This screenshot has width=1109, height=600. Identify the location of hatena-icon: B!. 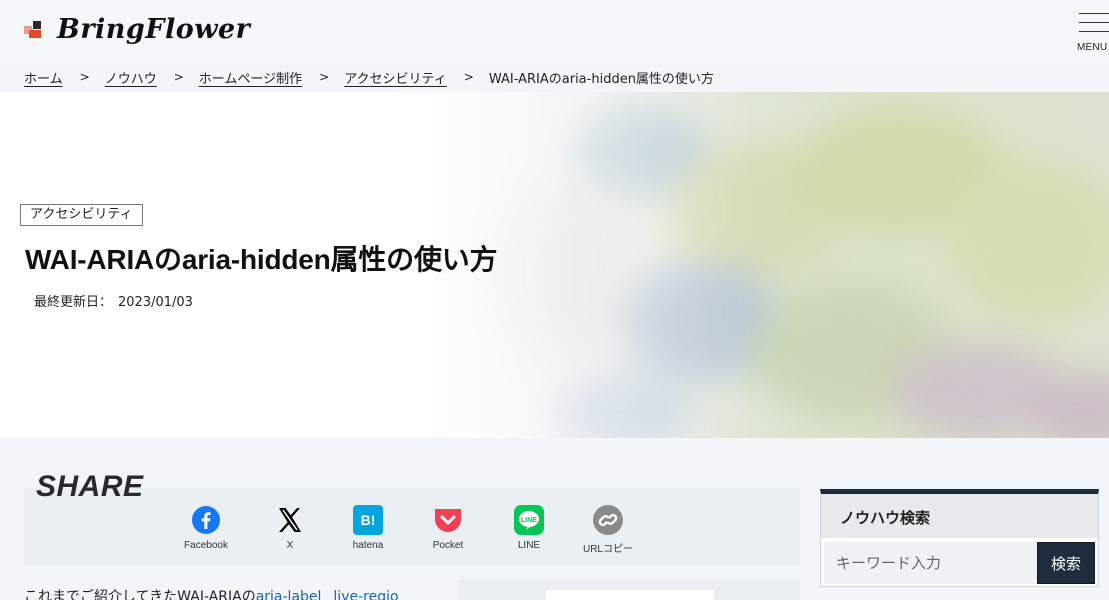
(368, 520).